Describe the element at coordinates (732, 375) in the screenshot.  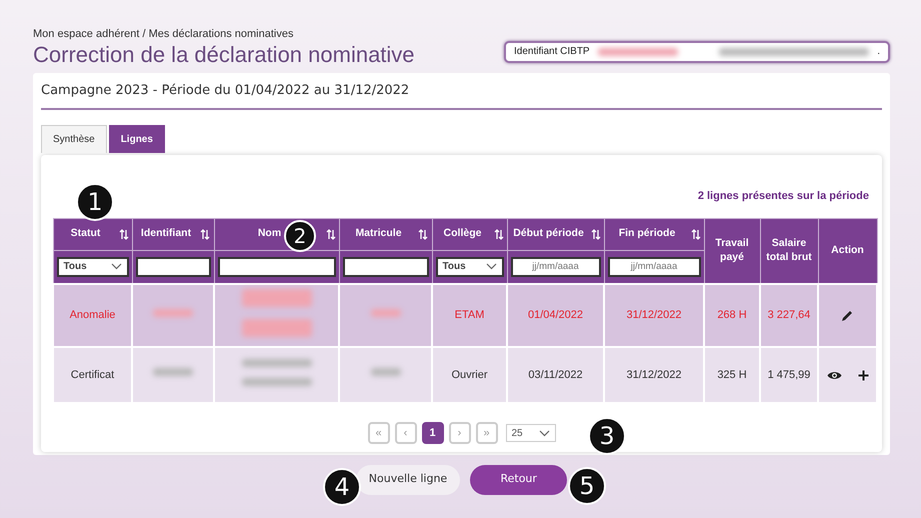
I see `table-cell: 325 H` at that location.